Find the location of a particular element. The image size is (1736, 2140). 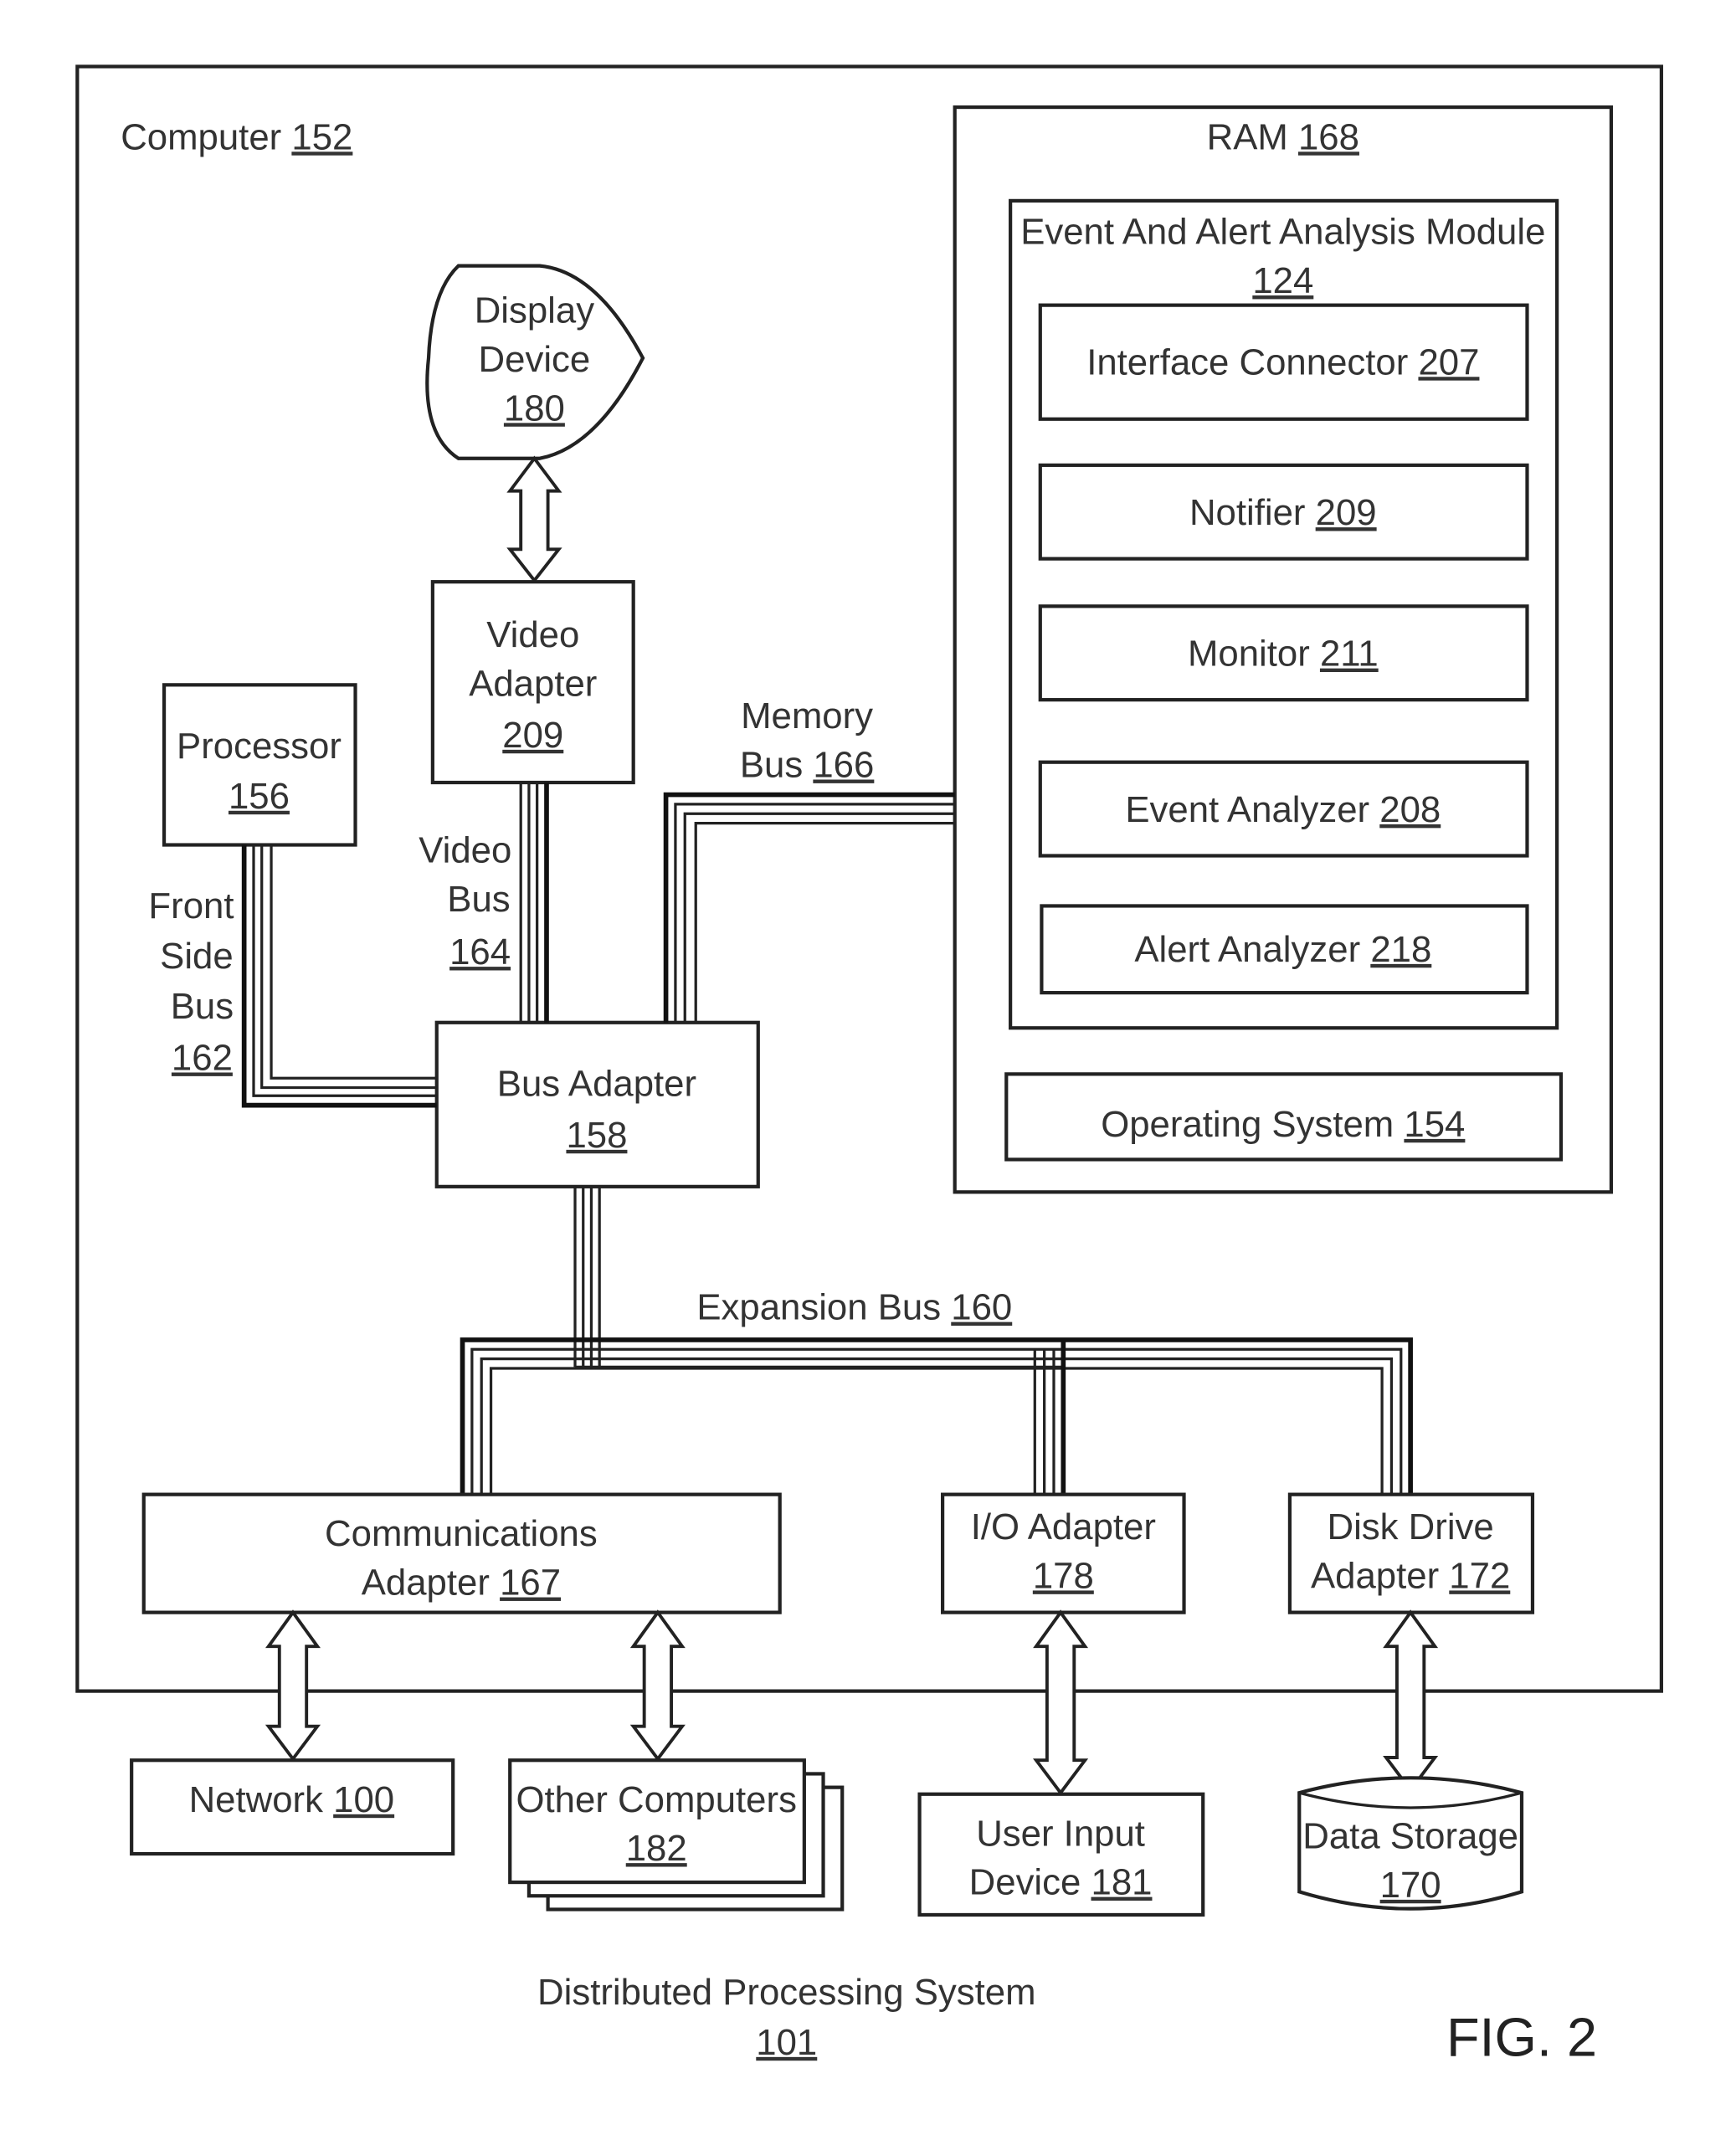

system-title: Distributed Processing System is located at coordinates (786, 1992).